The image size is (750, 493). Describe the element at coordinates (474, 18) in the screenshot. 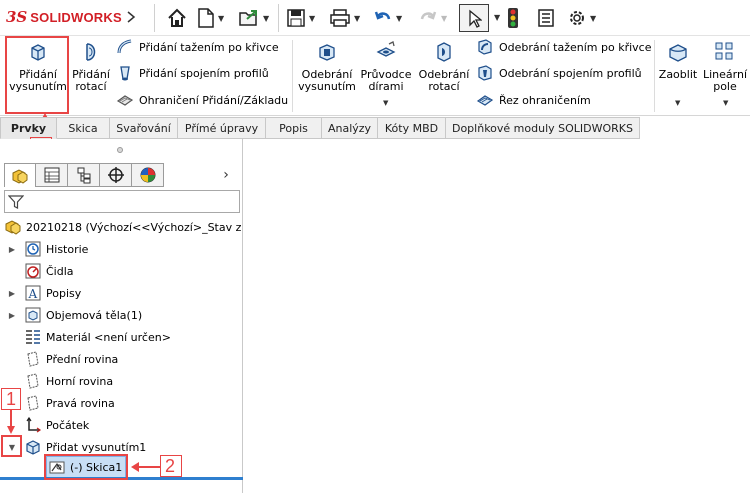

I see `select-button` at that location.